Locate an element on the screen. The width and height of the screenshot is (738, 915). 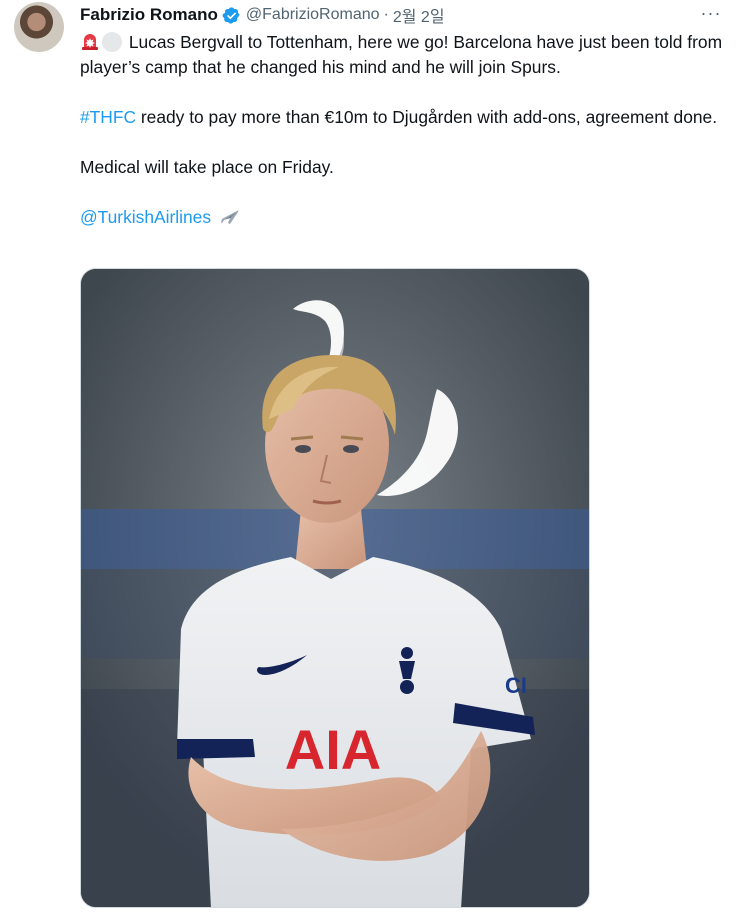
siren-icon is located at coordinates (90, 41).